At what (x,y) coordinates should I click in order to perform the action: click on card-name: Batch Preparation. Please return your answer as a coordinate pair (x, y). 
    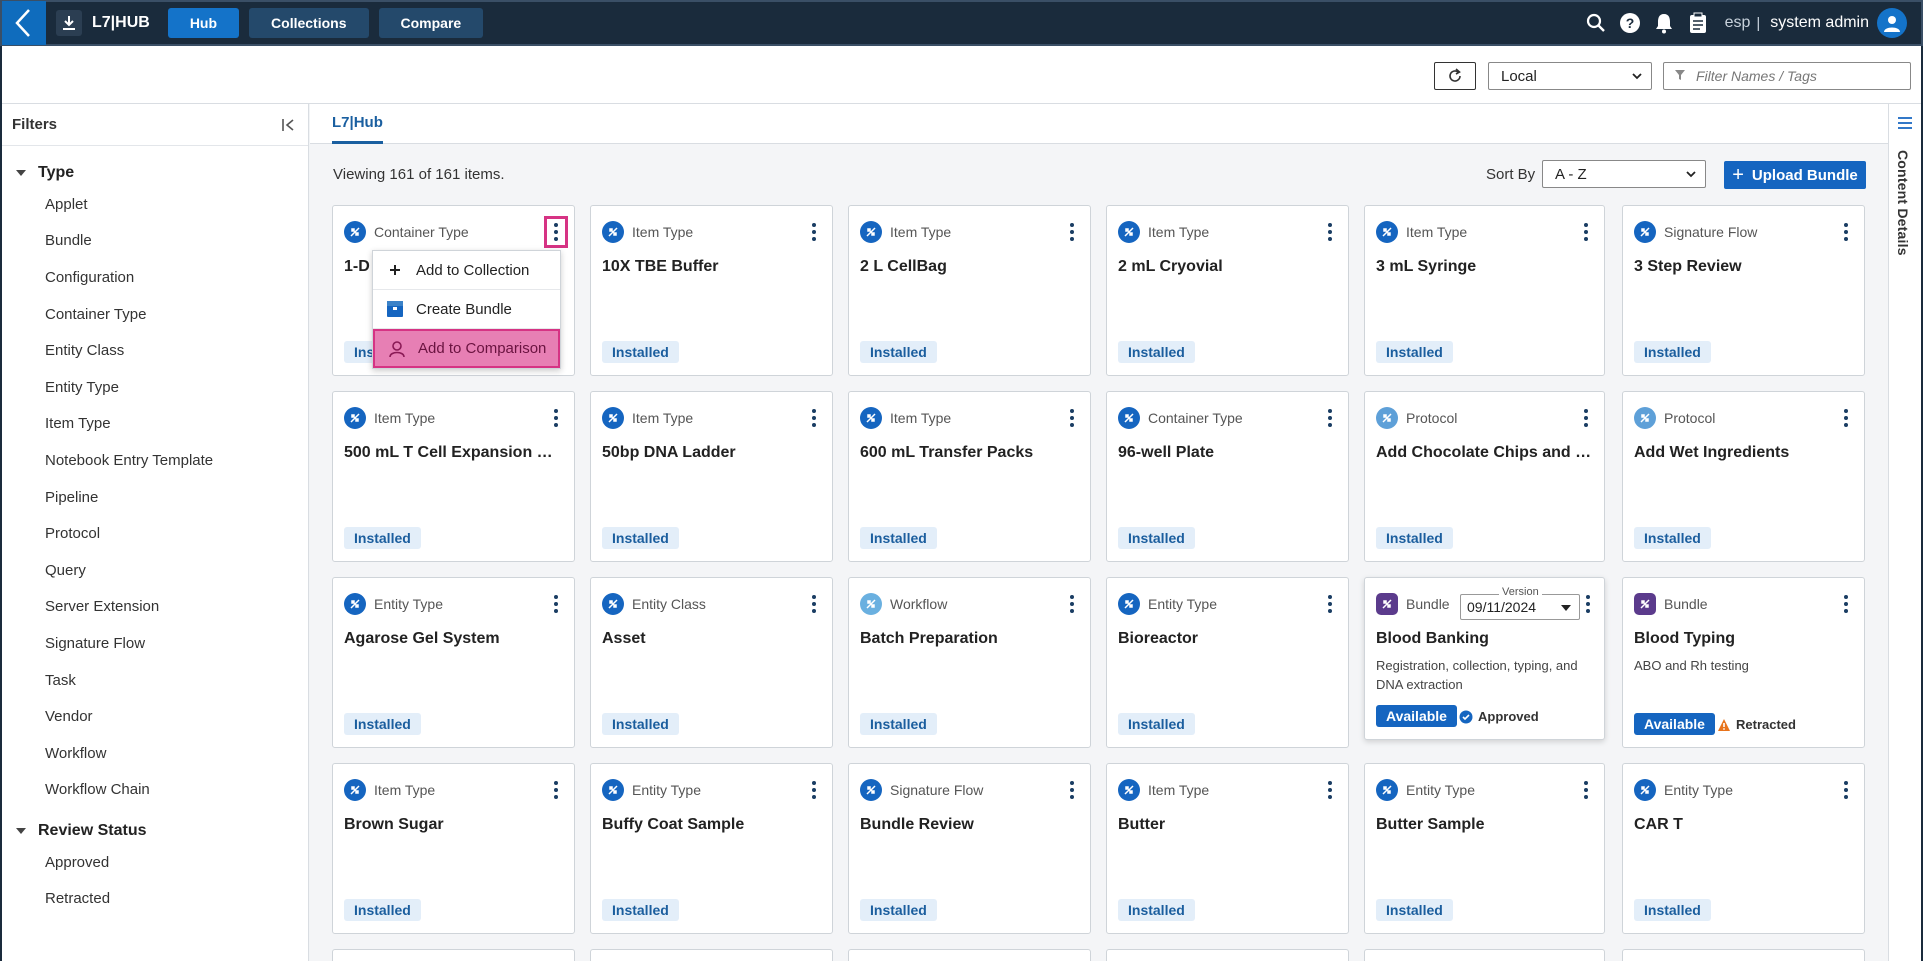
    Looking at the image, I should click on (970, 639).